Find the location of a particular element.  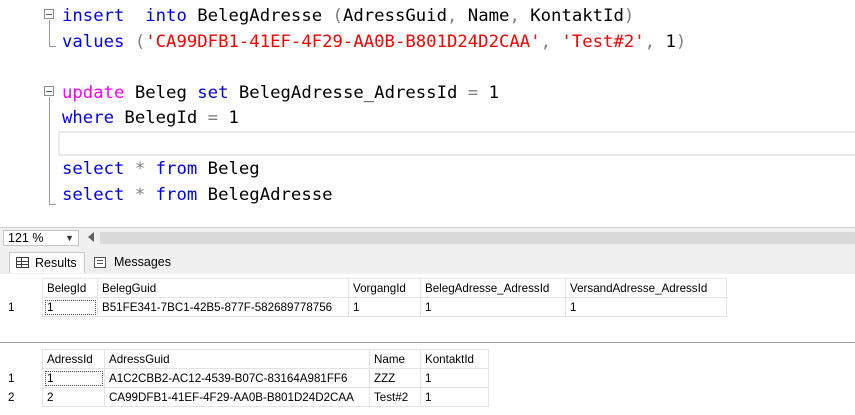

editor-gutter is located at coordinates (23, 113).